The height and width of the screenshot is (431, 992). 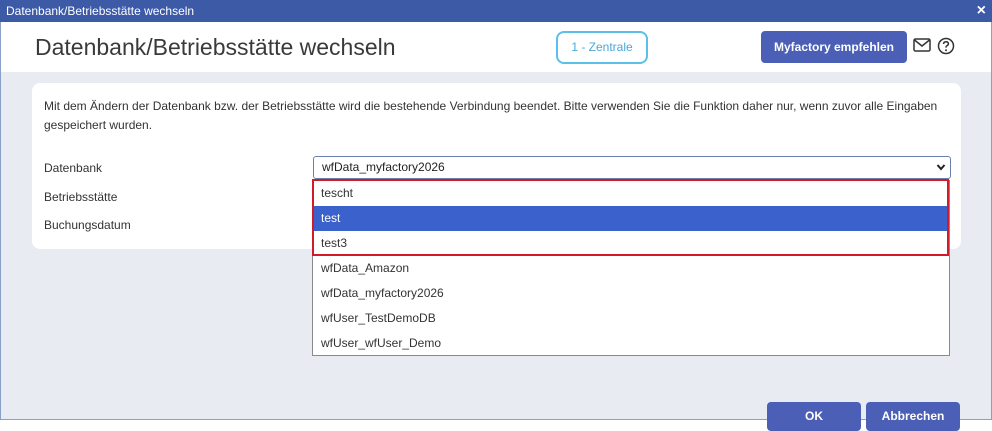 I want to click on betriebsstaette-label: Betriebsstätte, so click(x=81, y=197).